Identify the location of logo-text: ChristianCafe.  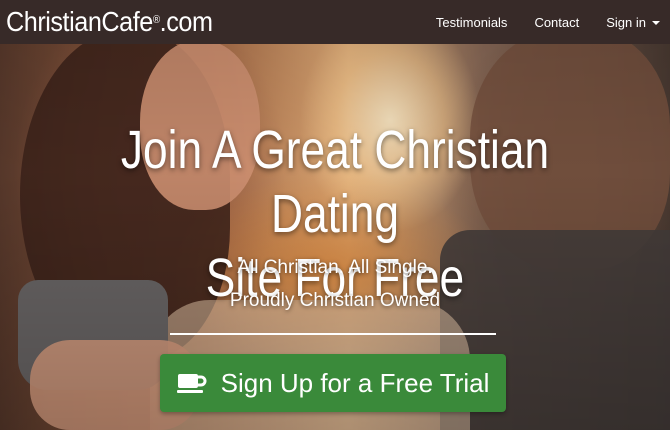
(79, 21).